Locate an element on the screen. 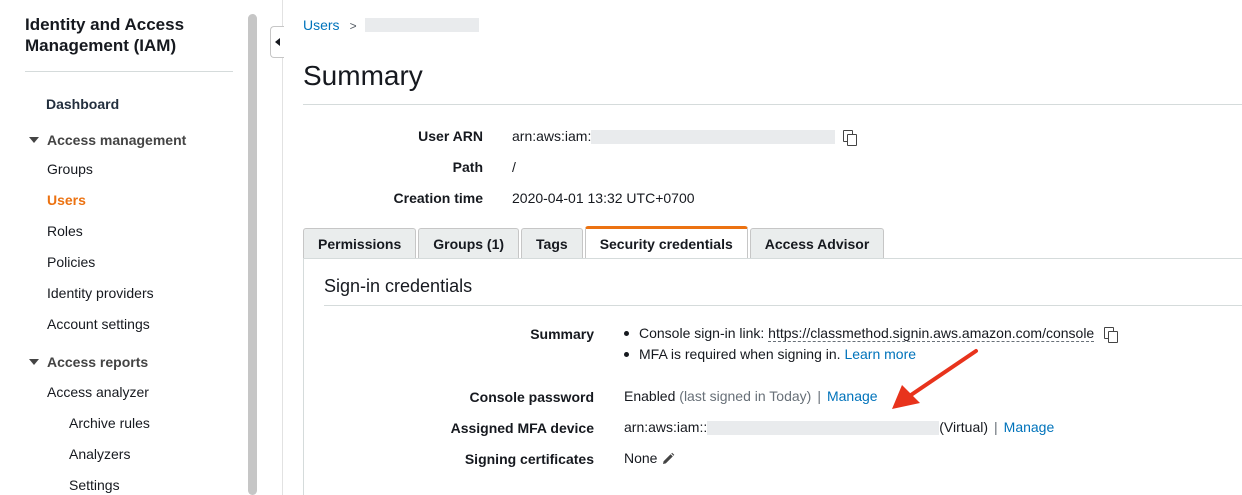  content-divider is located at coordinates (282, 247).